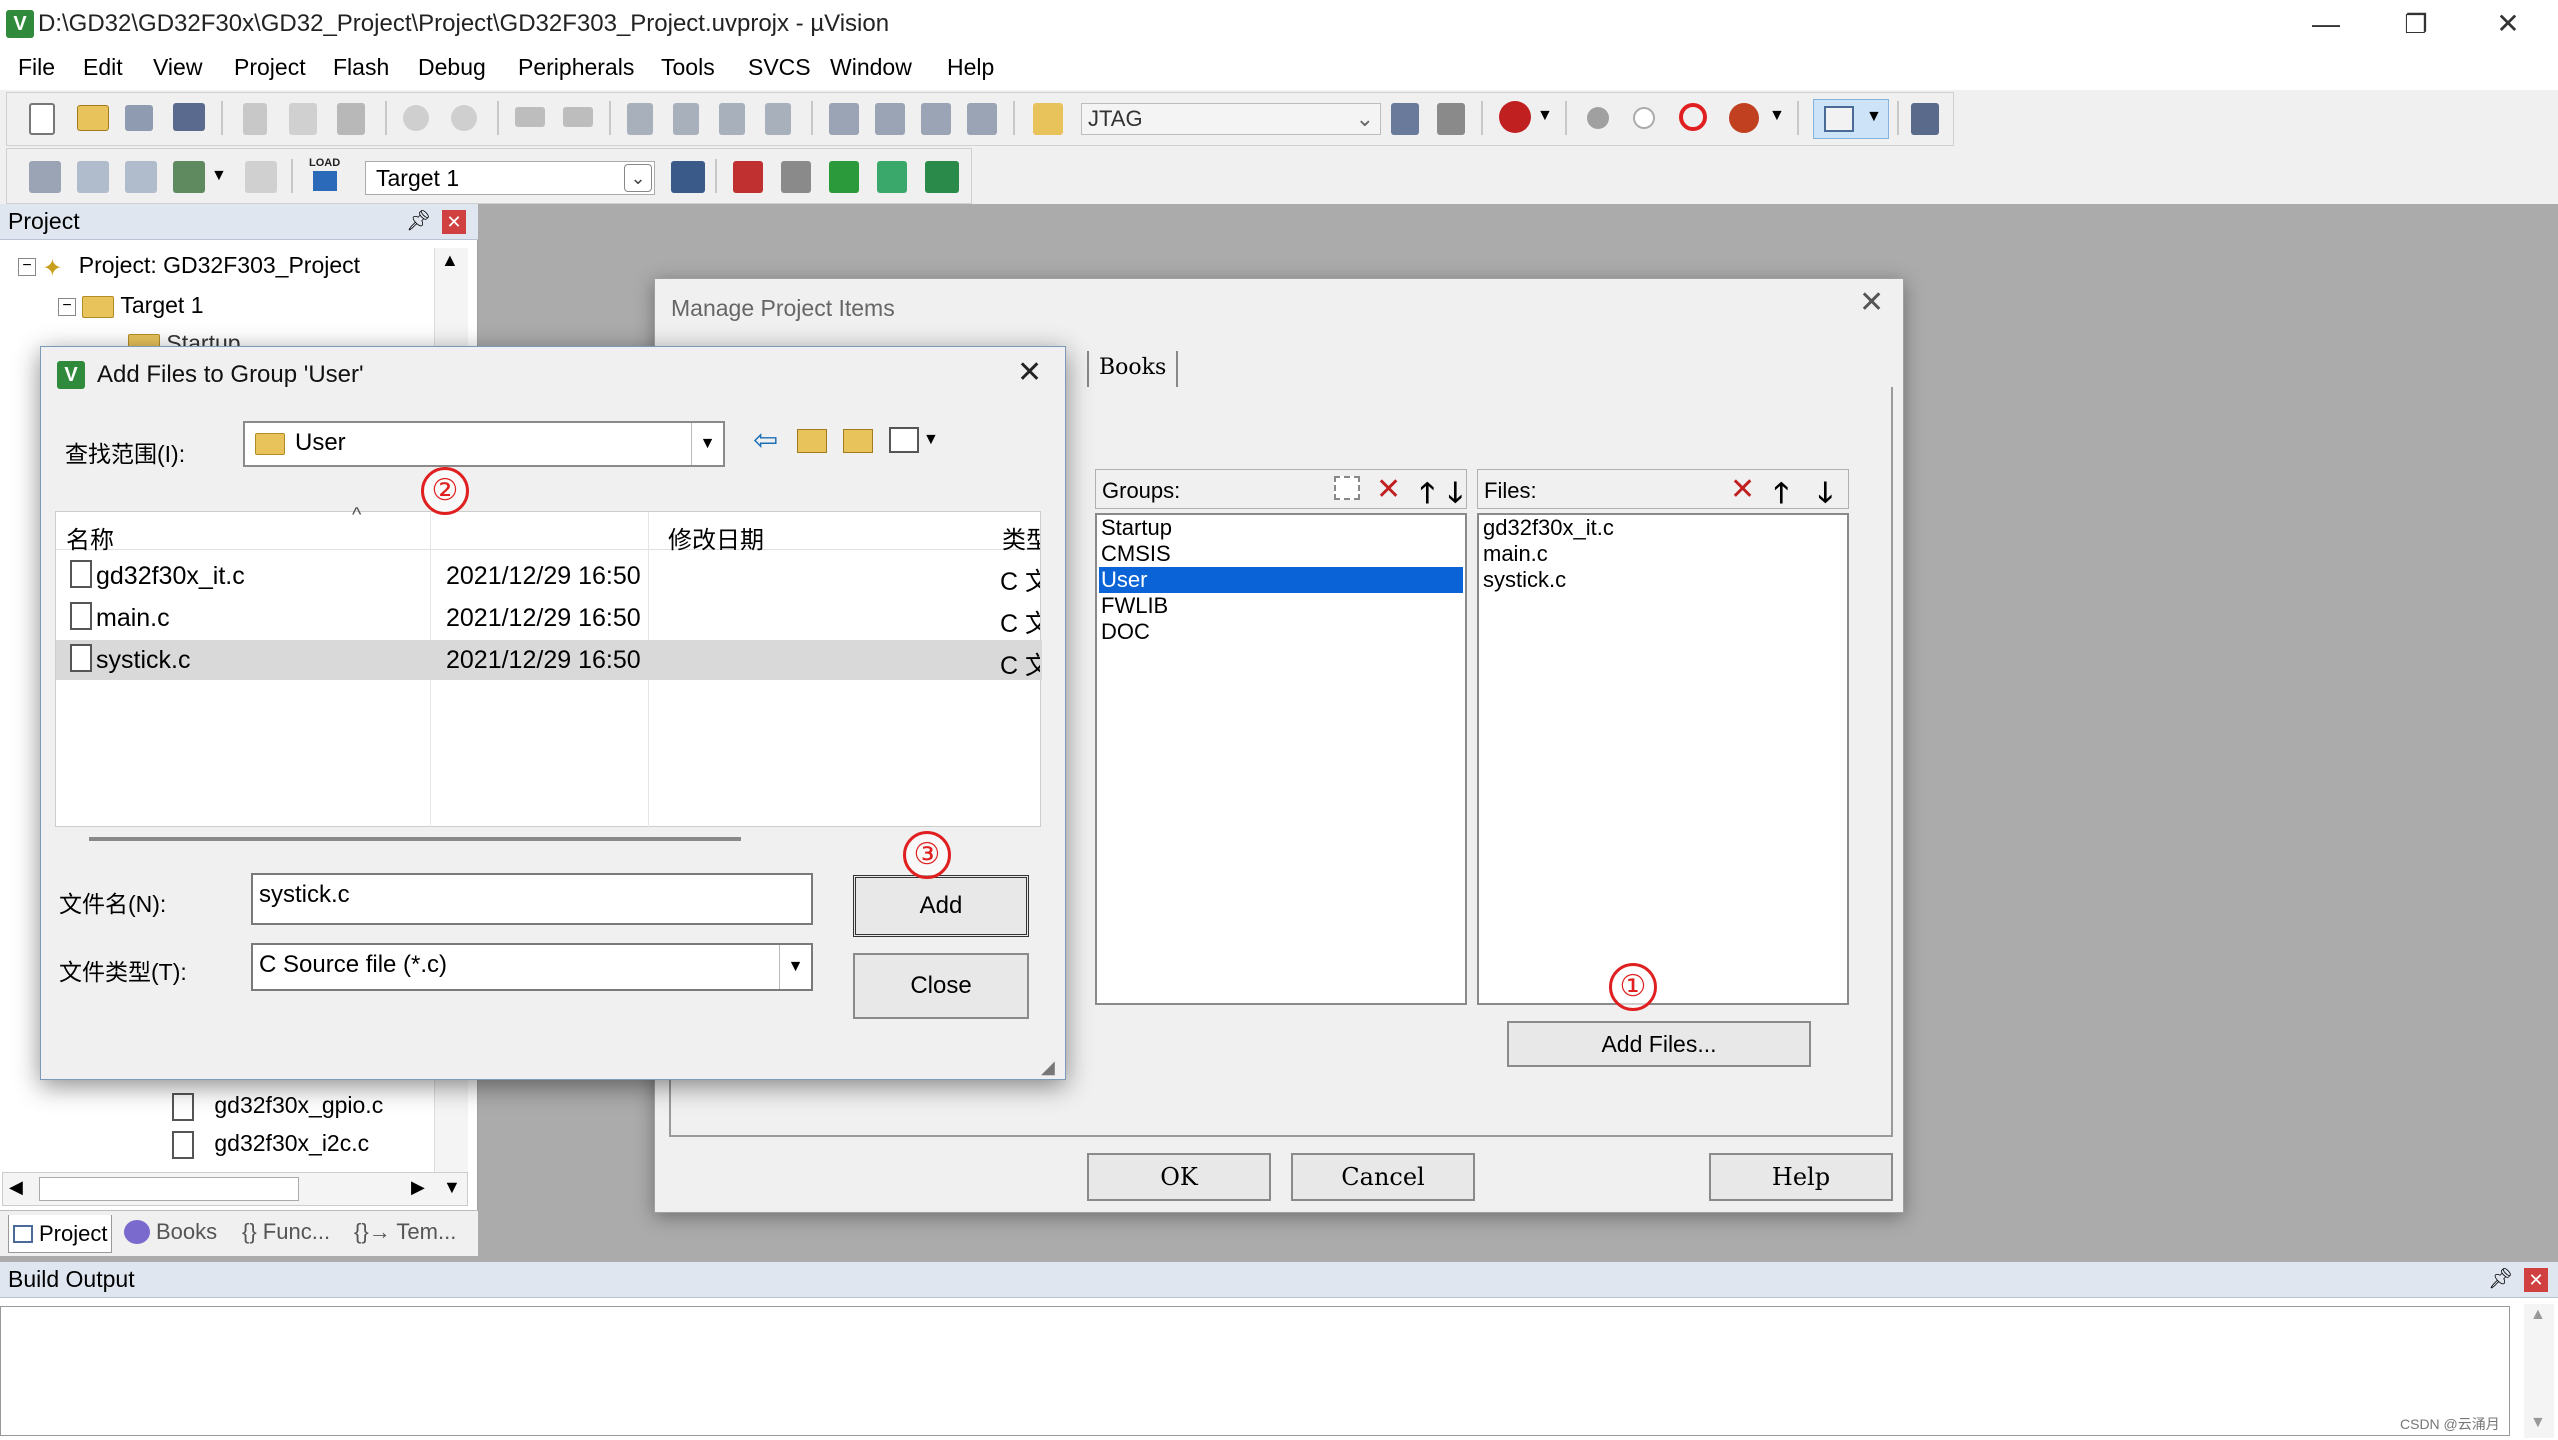 The image size is (2558, 1440). What do you see at coordinates (261, 177) in the screenshot?
I see `stop-build-icon` at bounding box center [261, 177].